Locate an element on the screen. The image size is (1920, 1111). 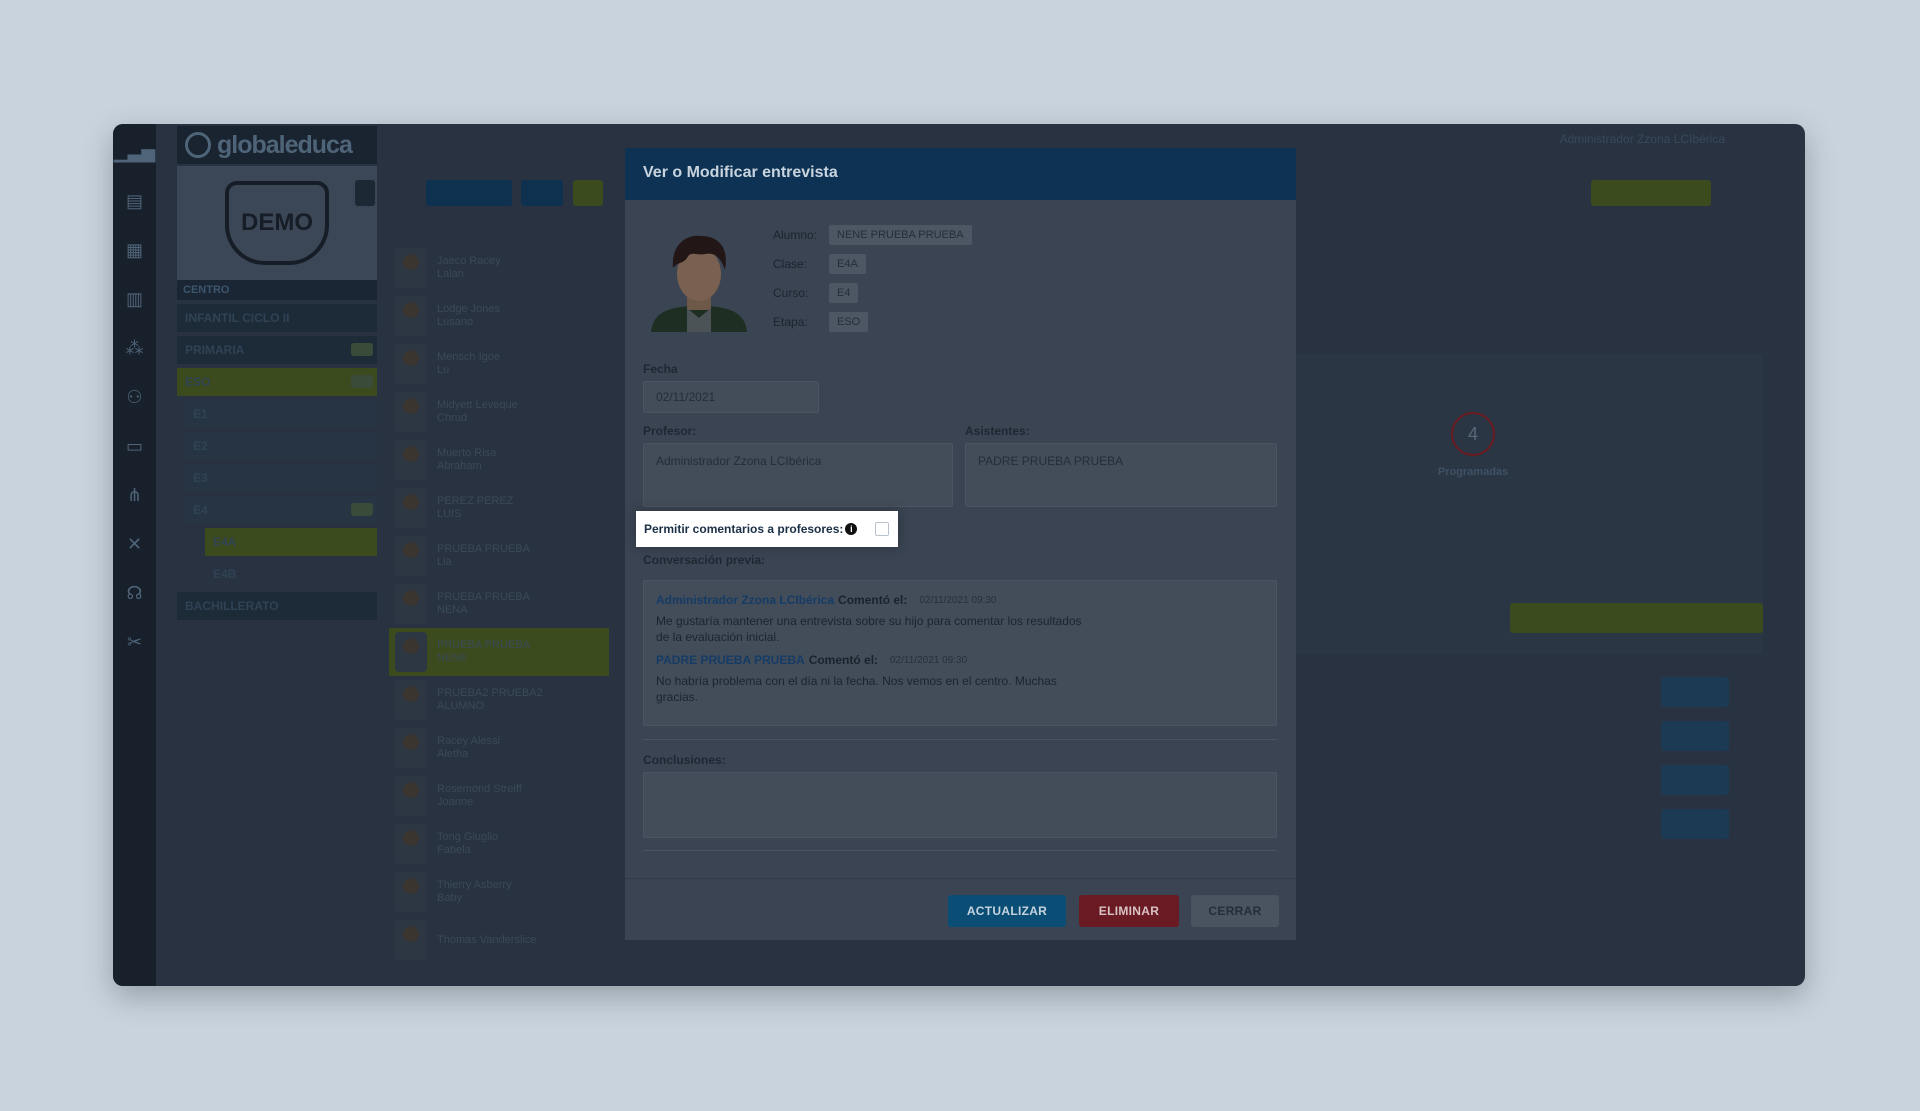
student-name: Midyett Leveque is located at coordinates (477, 405).